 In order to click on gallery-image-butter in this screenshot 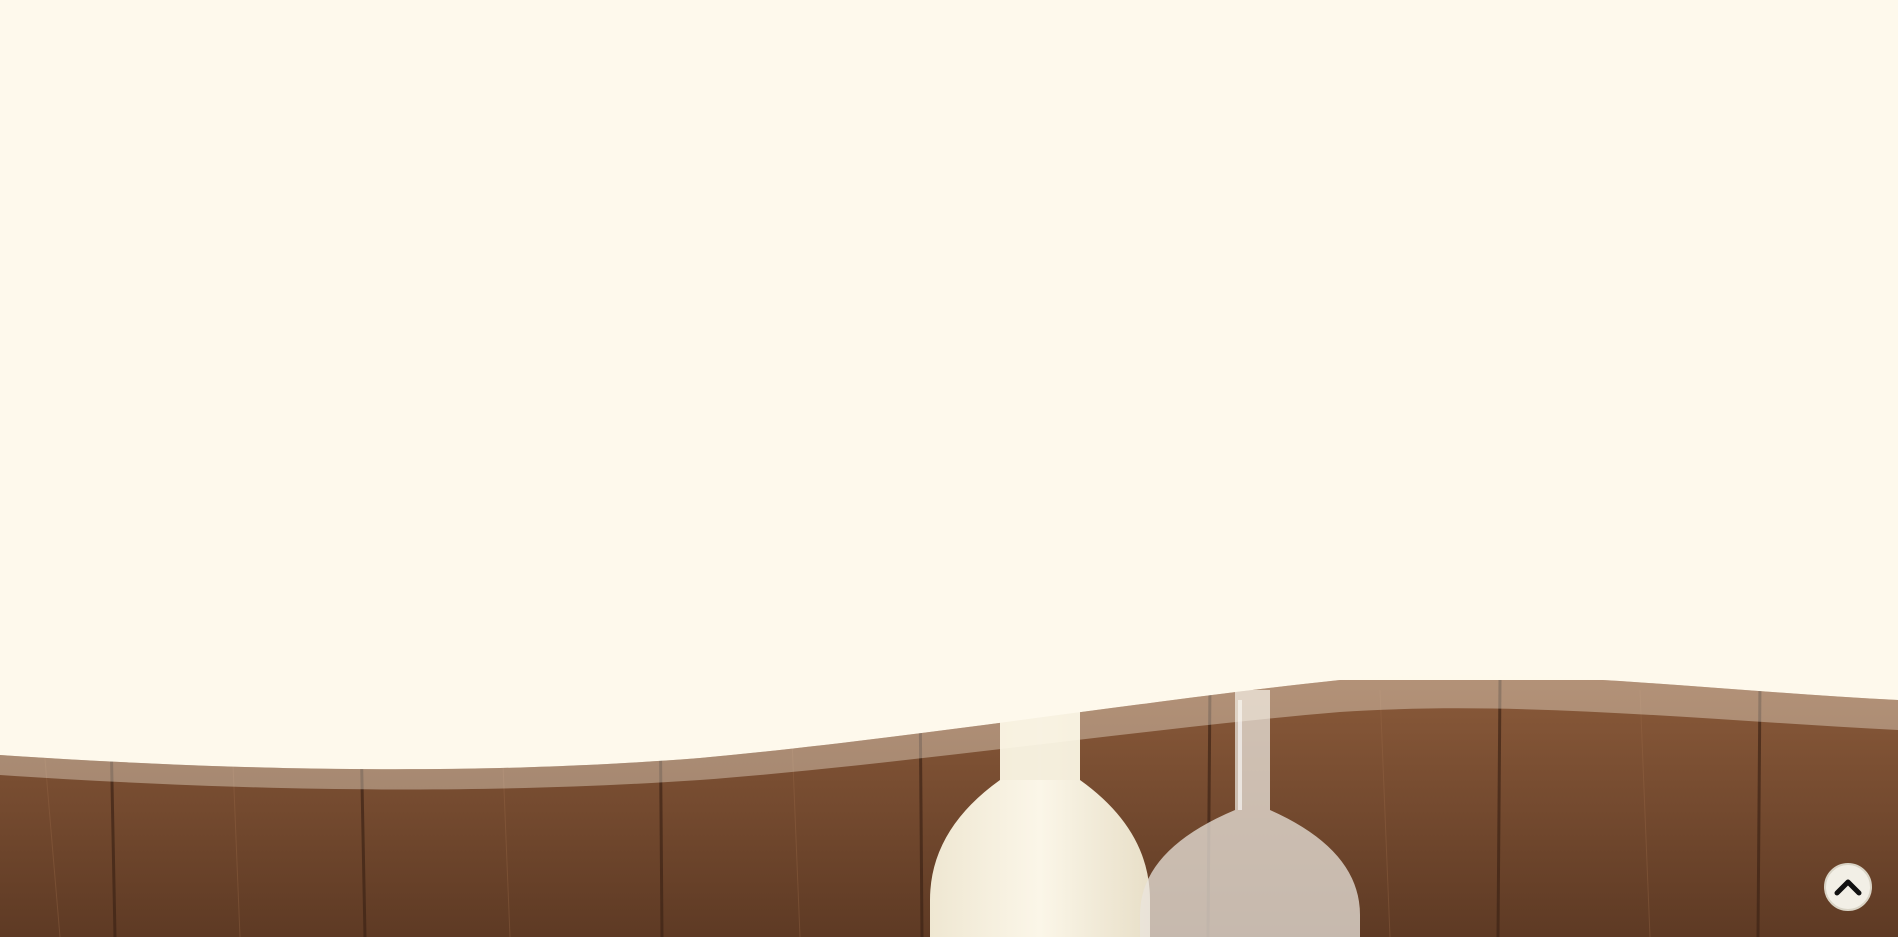, I will do `click(1443, 269)`.